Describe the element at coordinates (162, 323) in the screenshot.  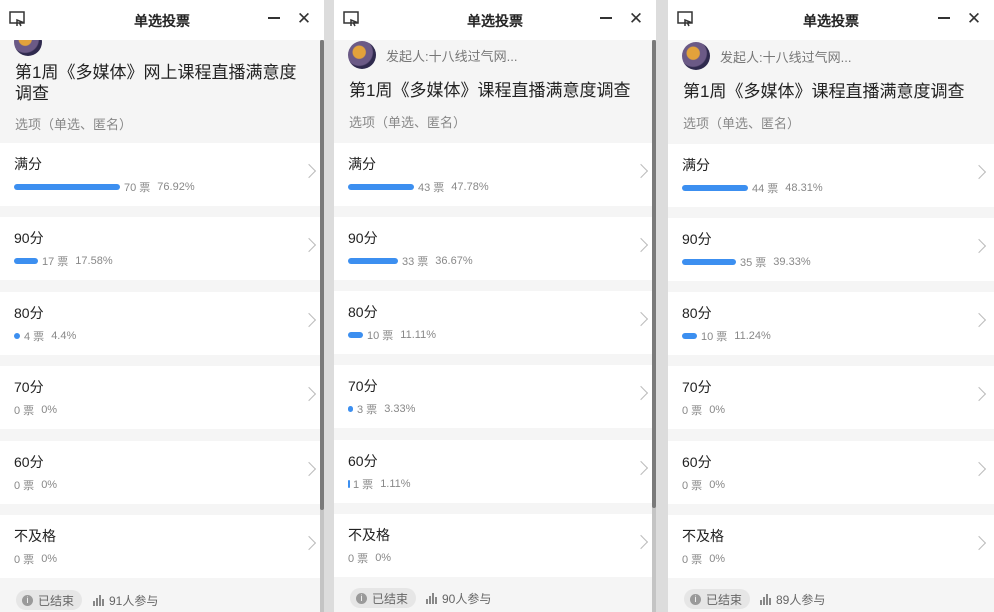
I see `option-row: 80分 4 票 4.4%` at that location.